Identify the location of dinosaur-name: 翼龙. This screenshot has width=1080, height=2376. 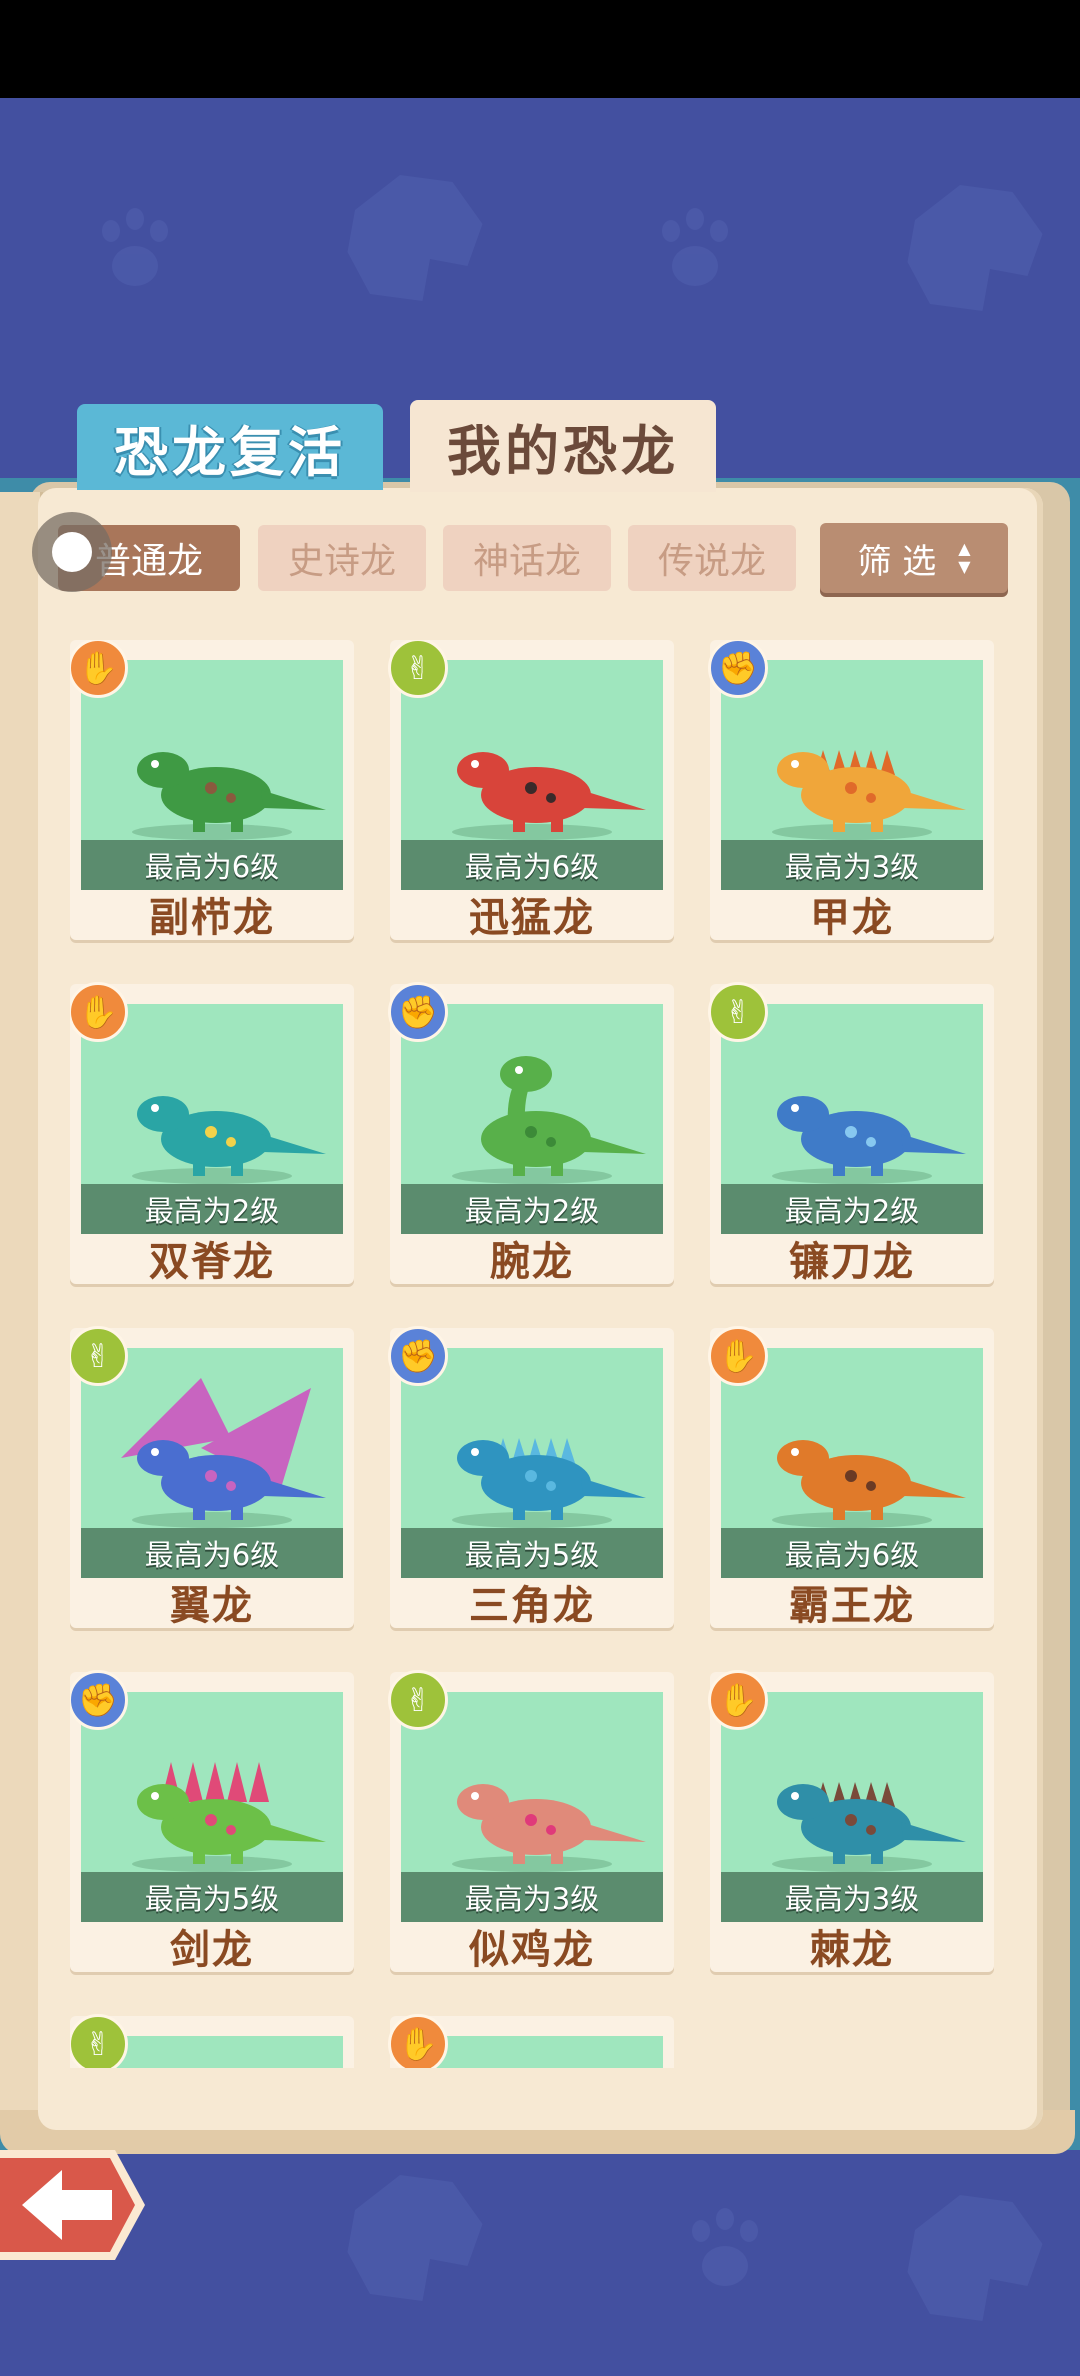
(212, 1606).